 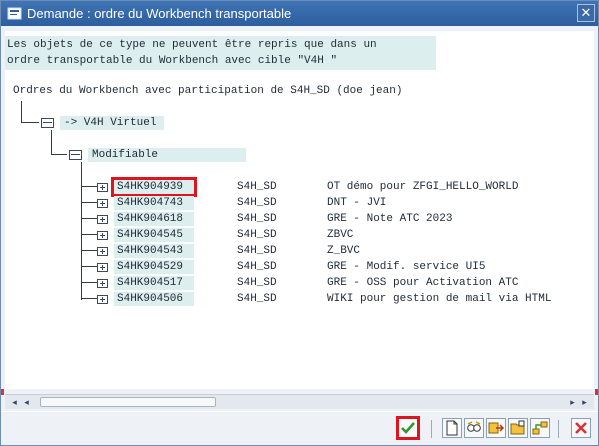 I want to click on ok-icon, so click(x=408, y=428).